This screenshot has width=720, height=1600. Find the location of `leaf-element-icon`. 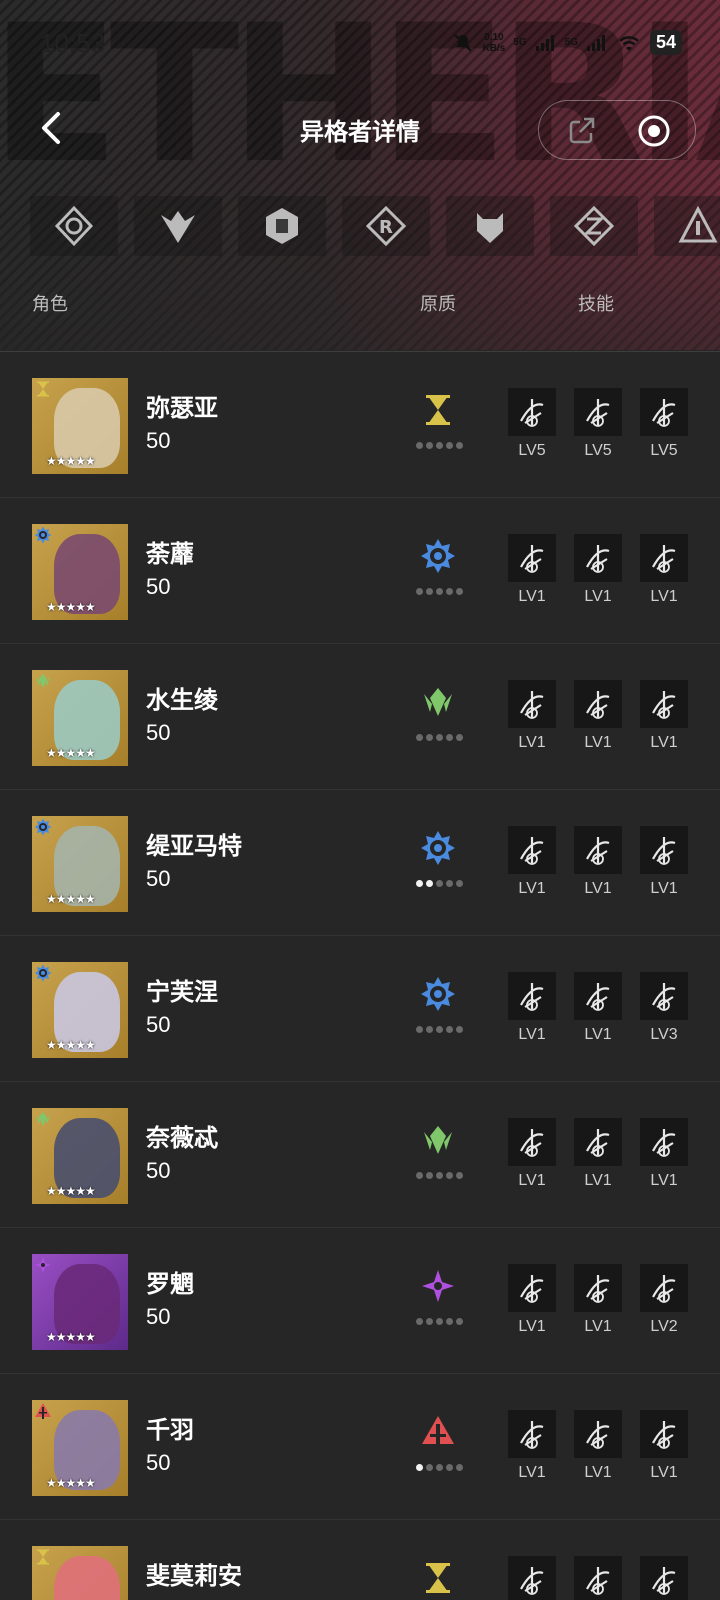

leaf-element-icon is located at coordinates (438, 702).